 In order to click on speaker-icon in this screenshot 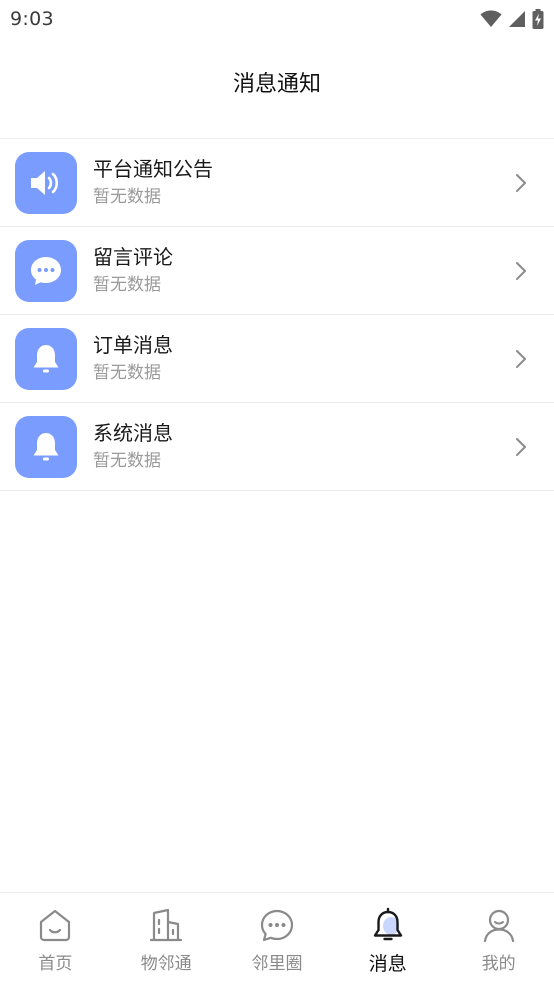, I will do `click(45, 182)`.